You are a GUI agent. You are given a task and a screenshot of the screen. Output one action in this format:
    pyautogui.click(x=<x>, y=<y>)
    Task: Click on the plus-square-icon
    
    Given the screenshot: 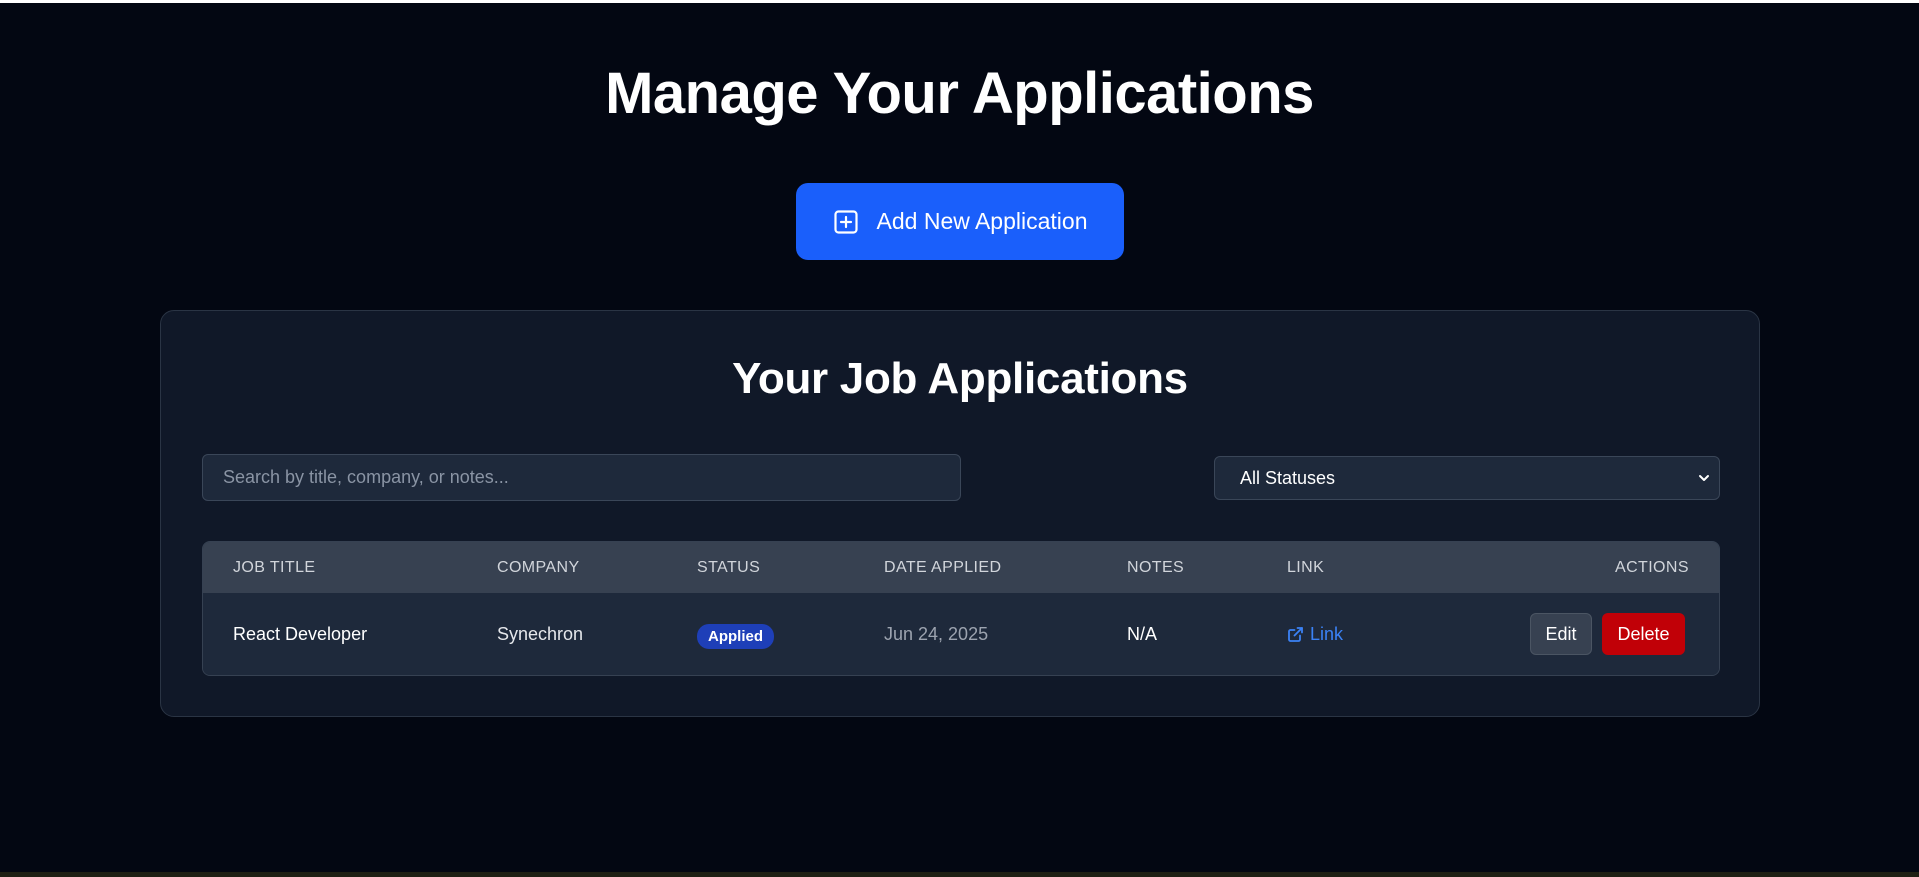 What is the action you would take?
    pyautogui.click(x=846, y=222)
    